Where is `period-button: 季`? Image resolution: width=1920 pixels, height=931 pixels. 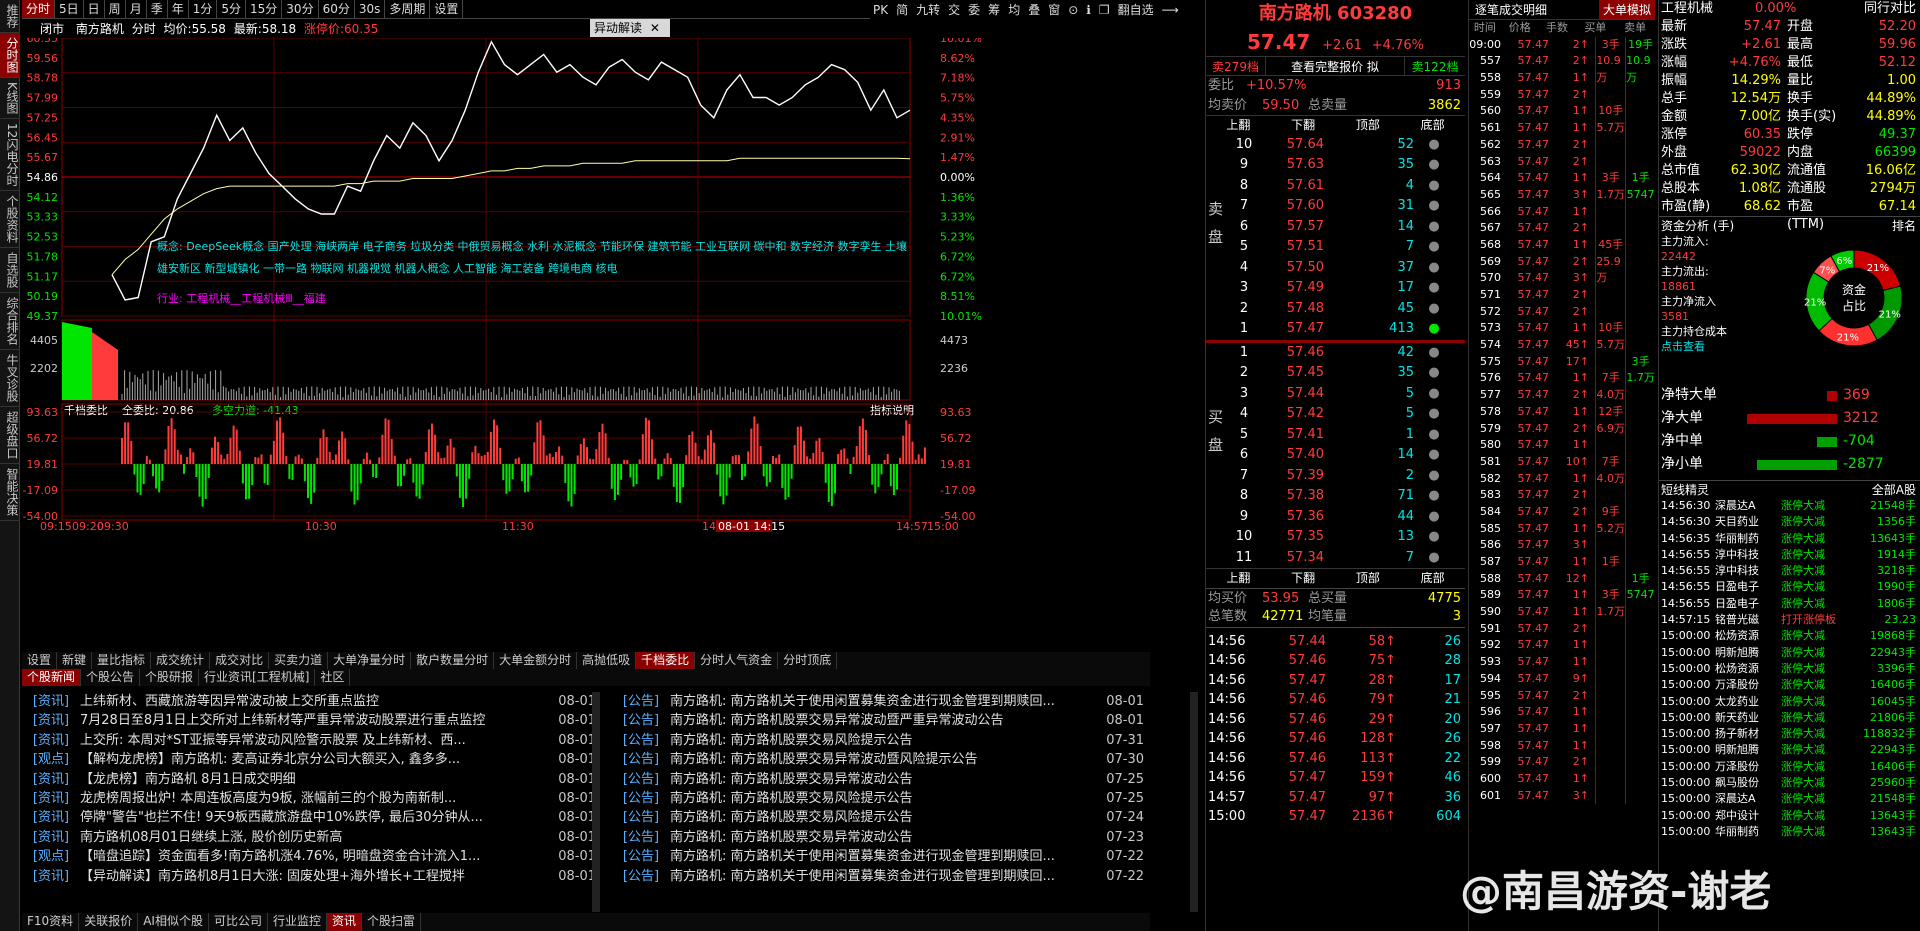
period-button: 季 is located at coordinates (157, 9).